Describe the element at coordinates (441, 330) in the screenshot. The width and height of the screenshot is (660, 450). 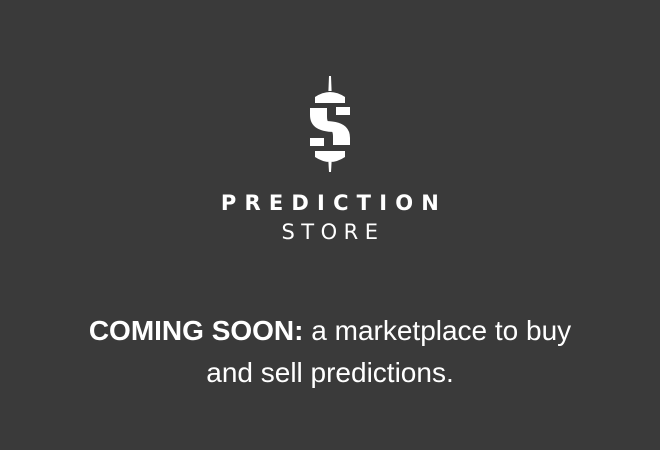
I see `message-line1-text: a marketplace to buy` at that location.